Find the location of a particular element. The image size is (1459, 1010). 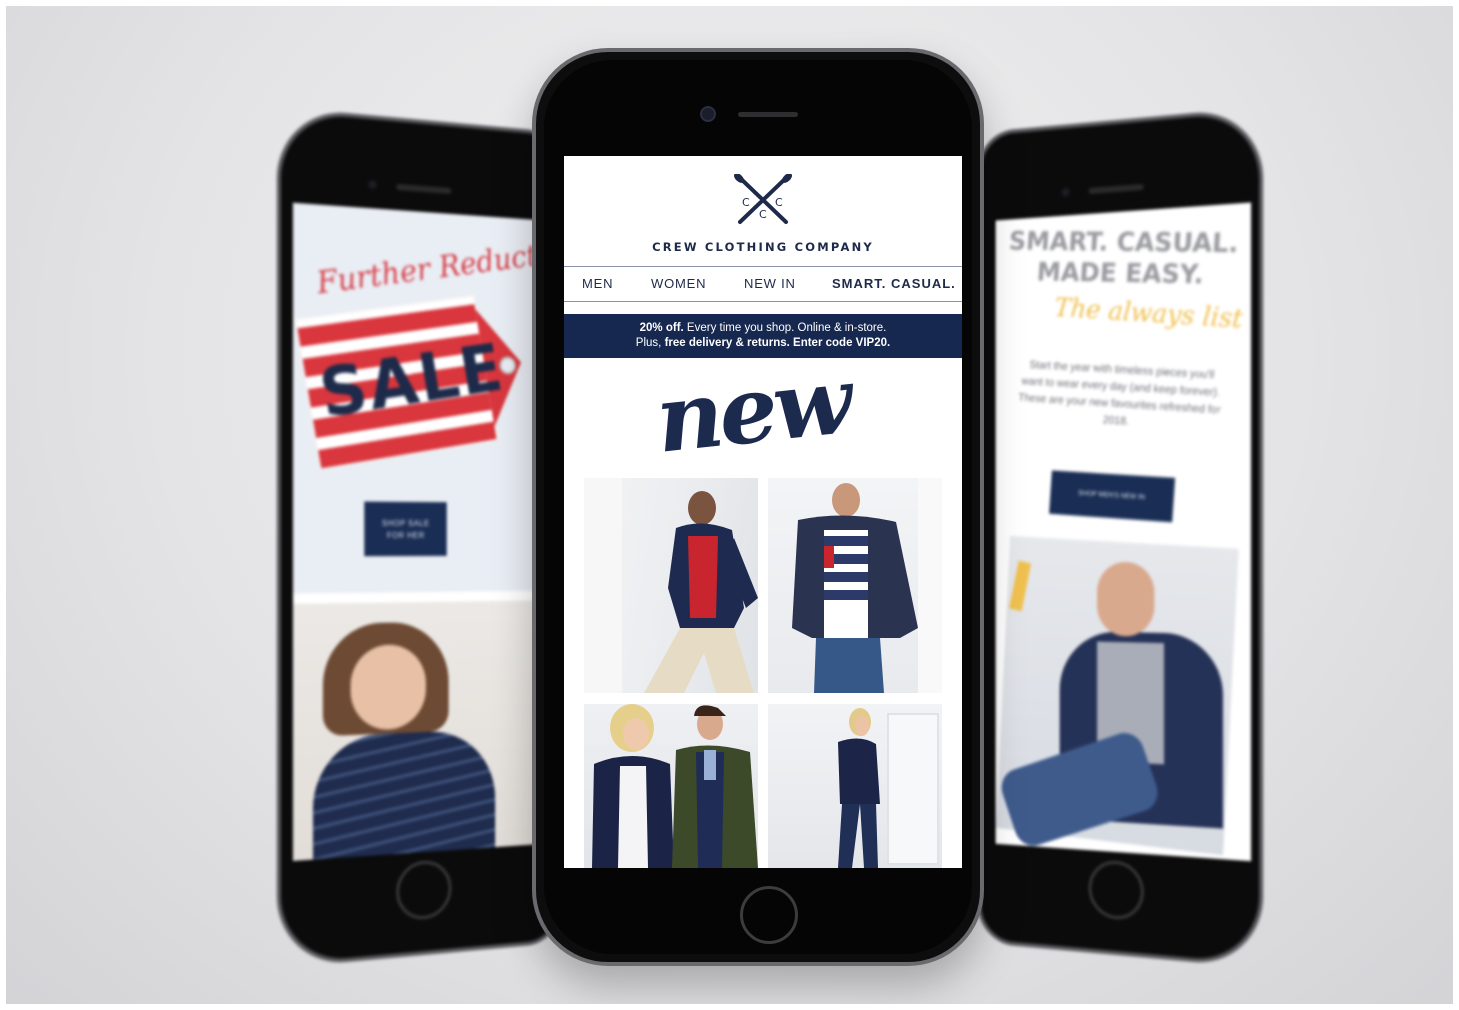

sale-tag-graphic: SALE is located at coordinates (412, 380).